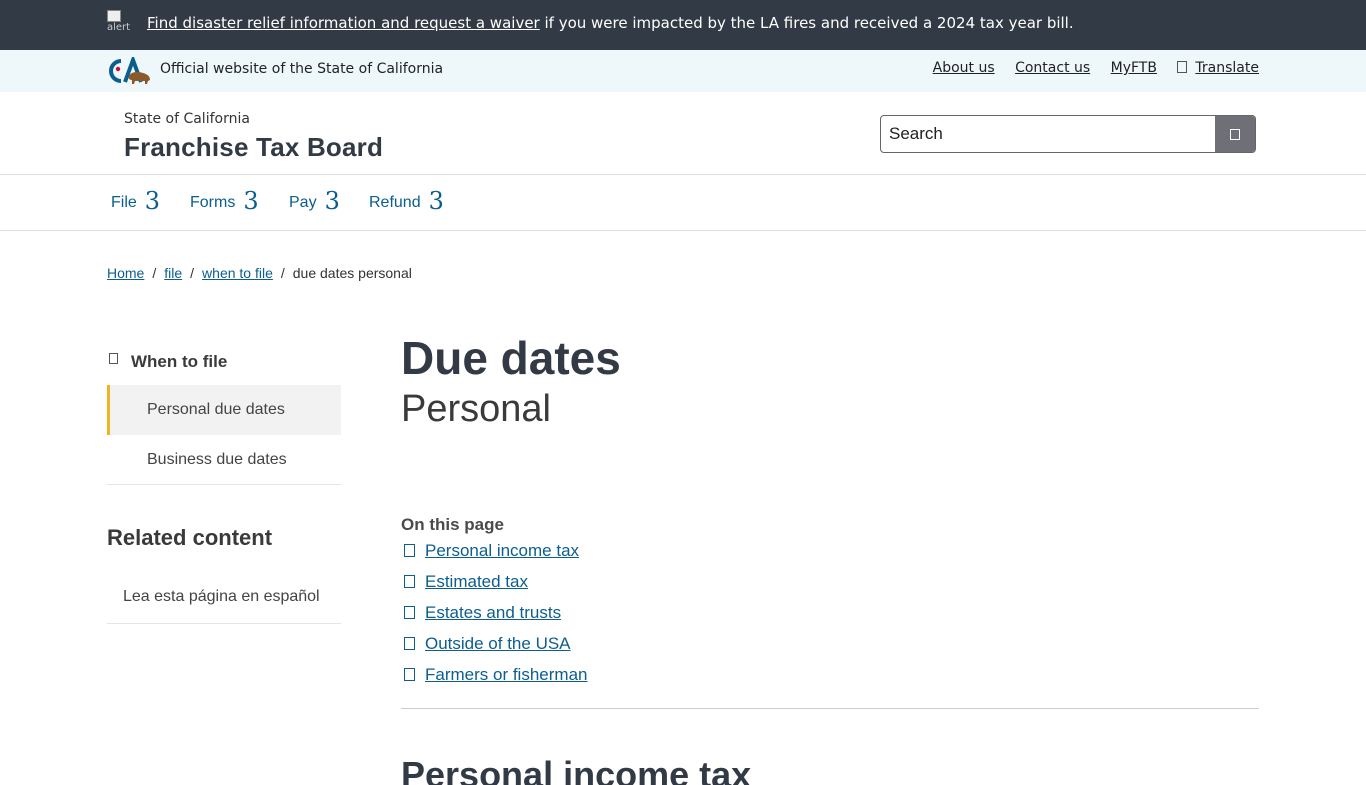 This screenshot has height=785, width=1366. Describe the element at coordinates (173, 273) in the screenshot. I see `breadcrumb-file: file` at that location.